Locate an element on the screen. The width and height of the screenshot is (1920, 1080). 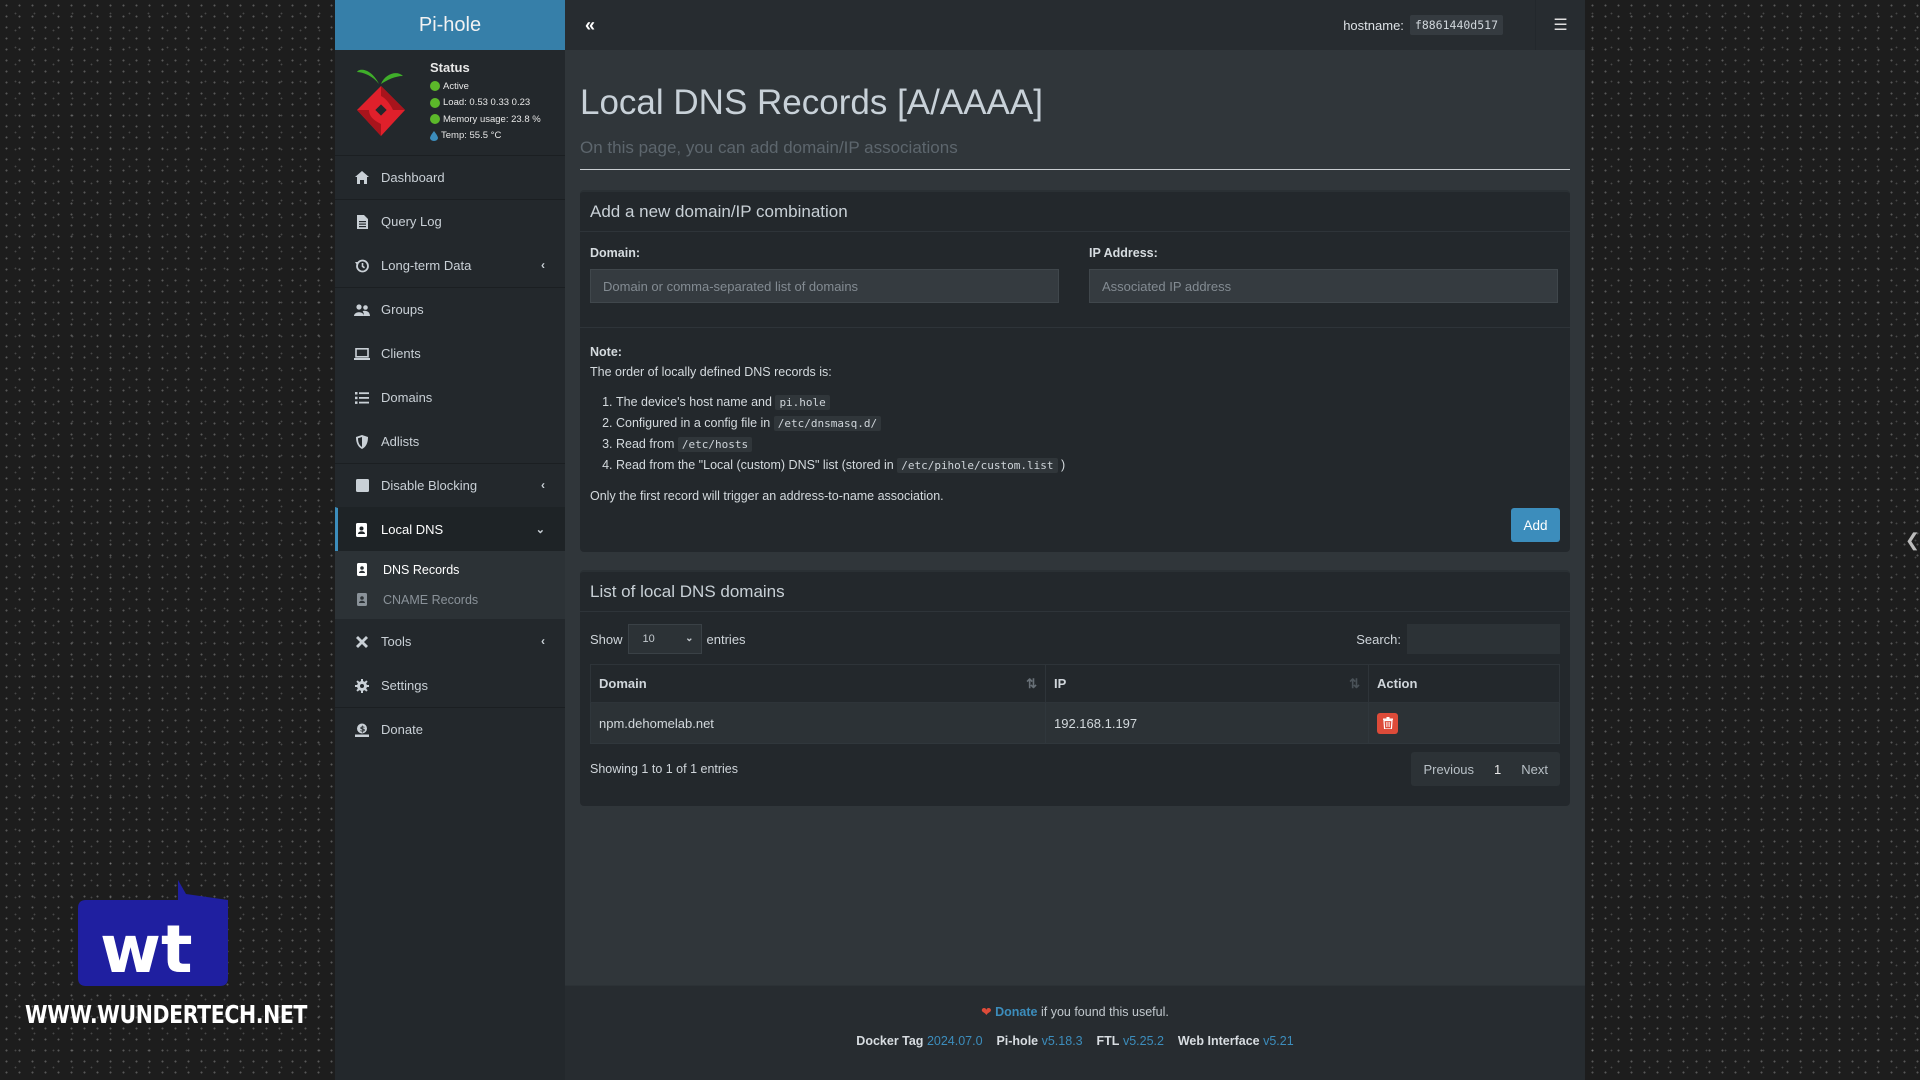
table-row: npm.dehomelab.net 192.168.1.197 is located at coordinates (1075, 723).